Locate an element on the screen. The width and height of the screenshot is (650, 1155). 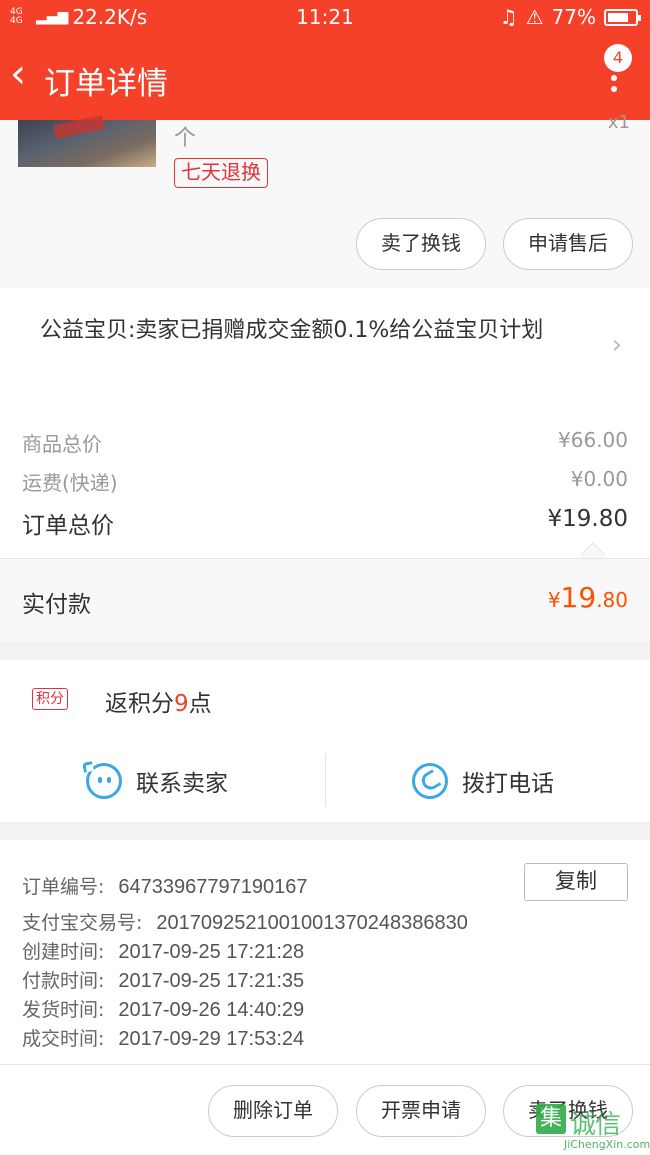
status-bar: 4G 4G ▂▄▆ 22.2K/s 11:21 ♫ ⚠ 77% is located at coordinates (325, 17).